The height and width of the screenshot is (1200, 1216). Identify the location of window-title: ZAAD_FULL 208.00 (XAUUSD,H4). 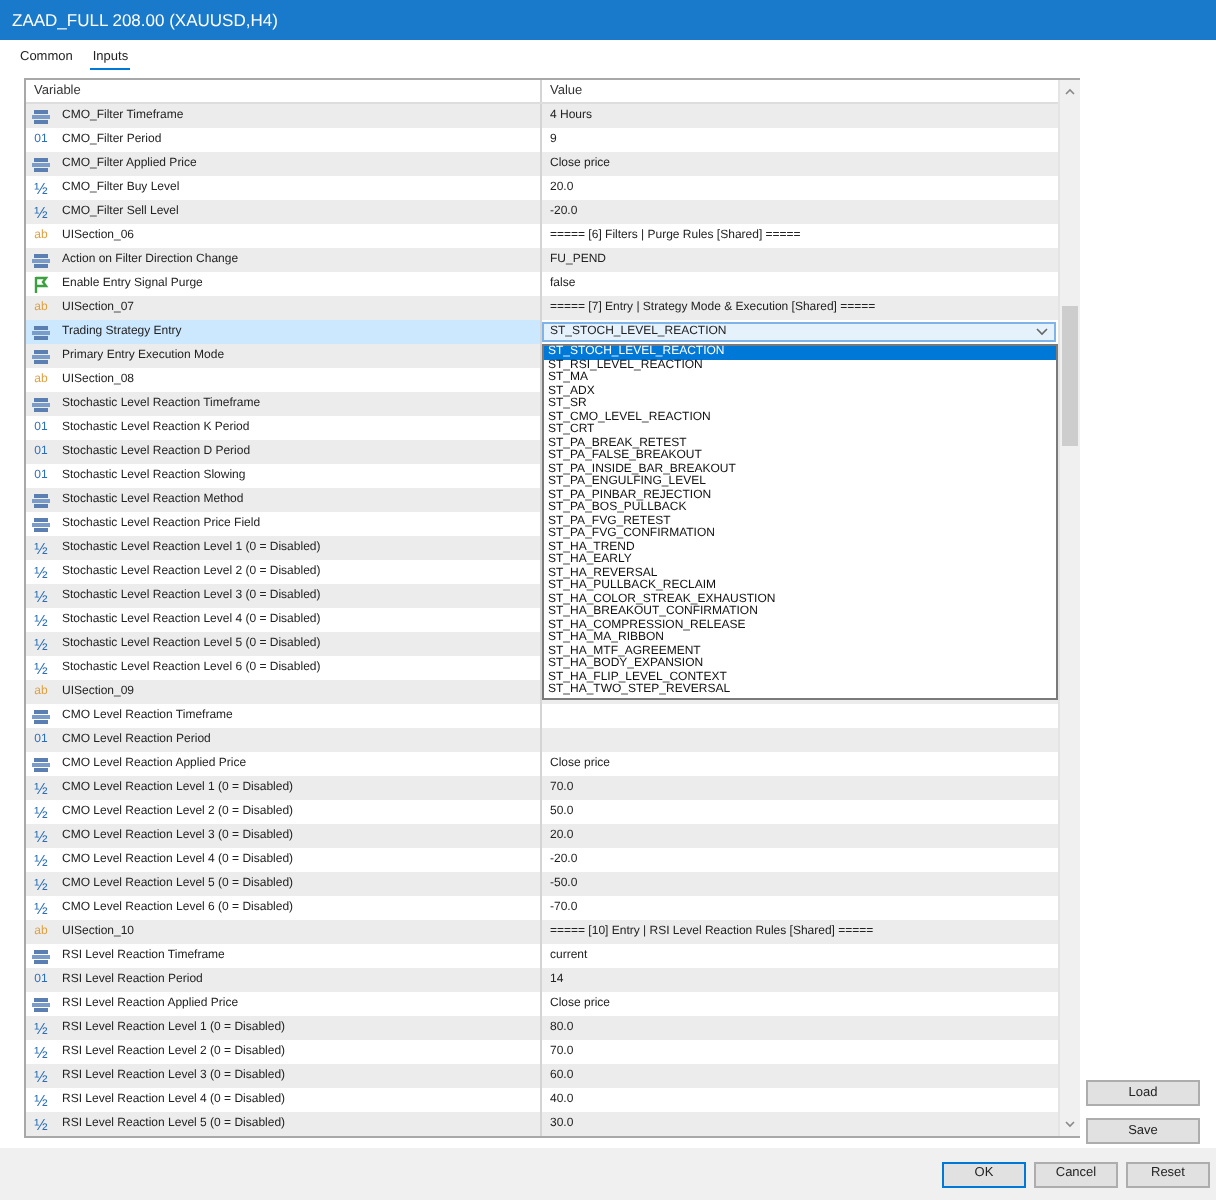
(608, 20).